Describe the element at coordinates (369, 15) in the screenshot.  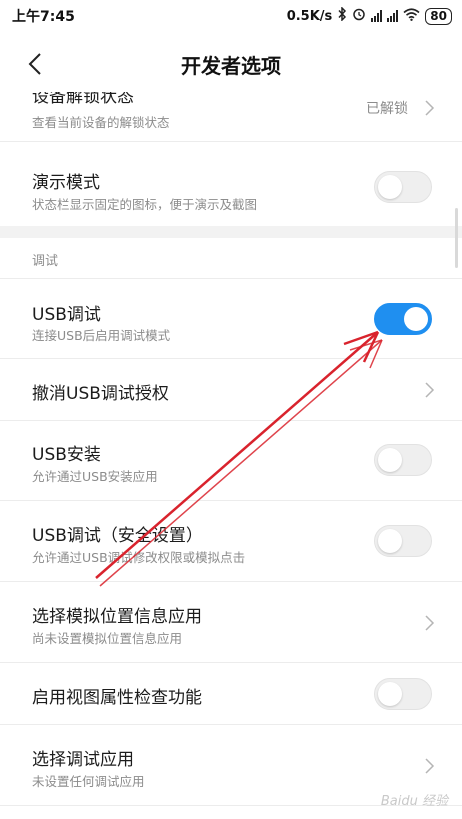
I see `status-icons: 0.5K/s 80` at that location.